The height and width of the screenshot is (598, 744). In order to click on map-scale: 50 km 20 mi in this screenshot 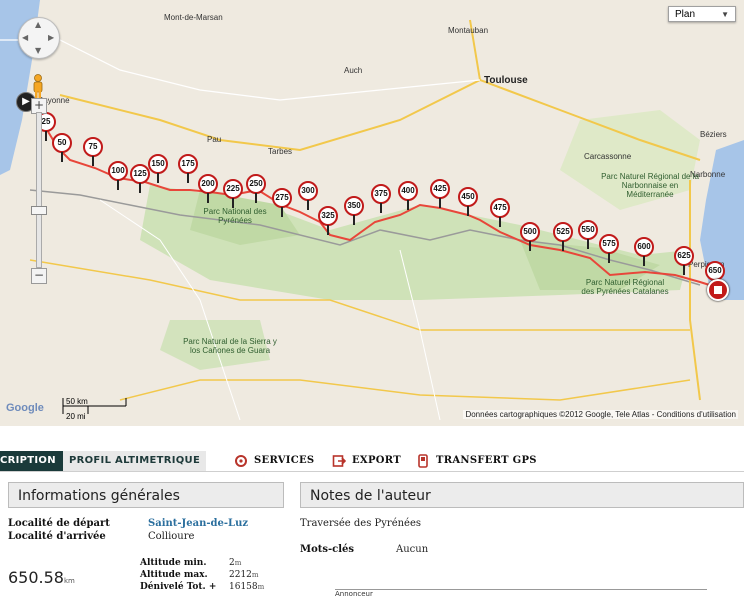, I will do `click(68, 408)`.